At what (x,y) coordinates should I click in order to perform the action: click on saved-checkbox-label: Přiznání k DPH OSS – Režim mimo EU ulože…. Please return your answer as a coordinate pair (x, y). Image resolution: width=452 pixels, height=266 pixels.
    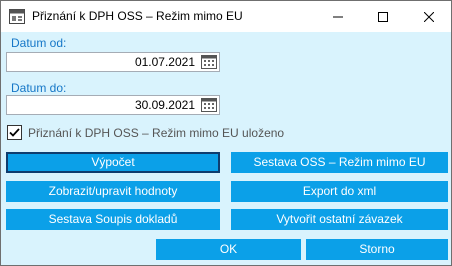
    Looking at the image, I should click on (156, 133).